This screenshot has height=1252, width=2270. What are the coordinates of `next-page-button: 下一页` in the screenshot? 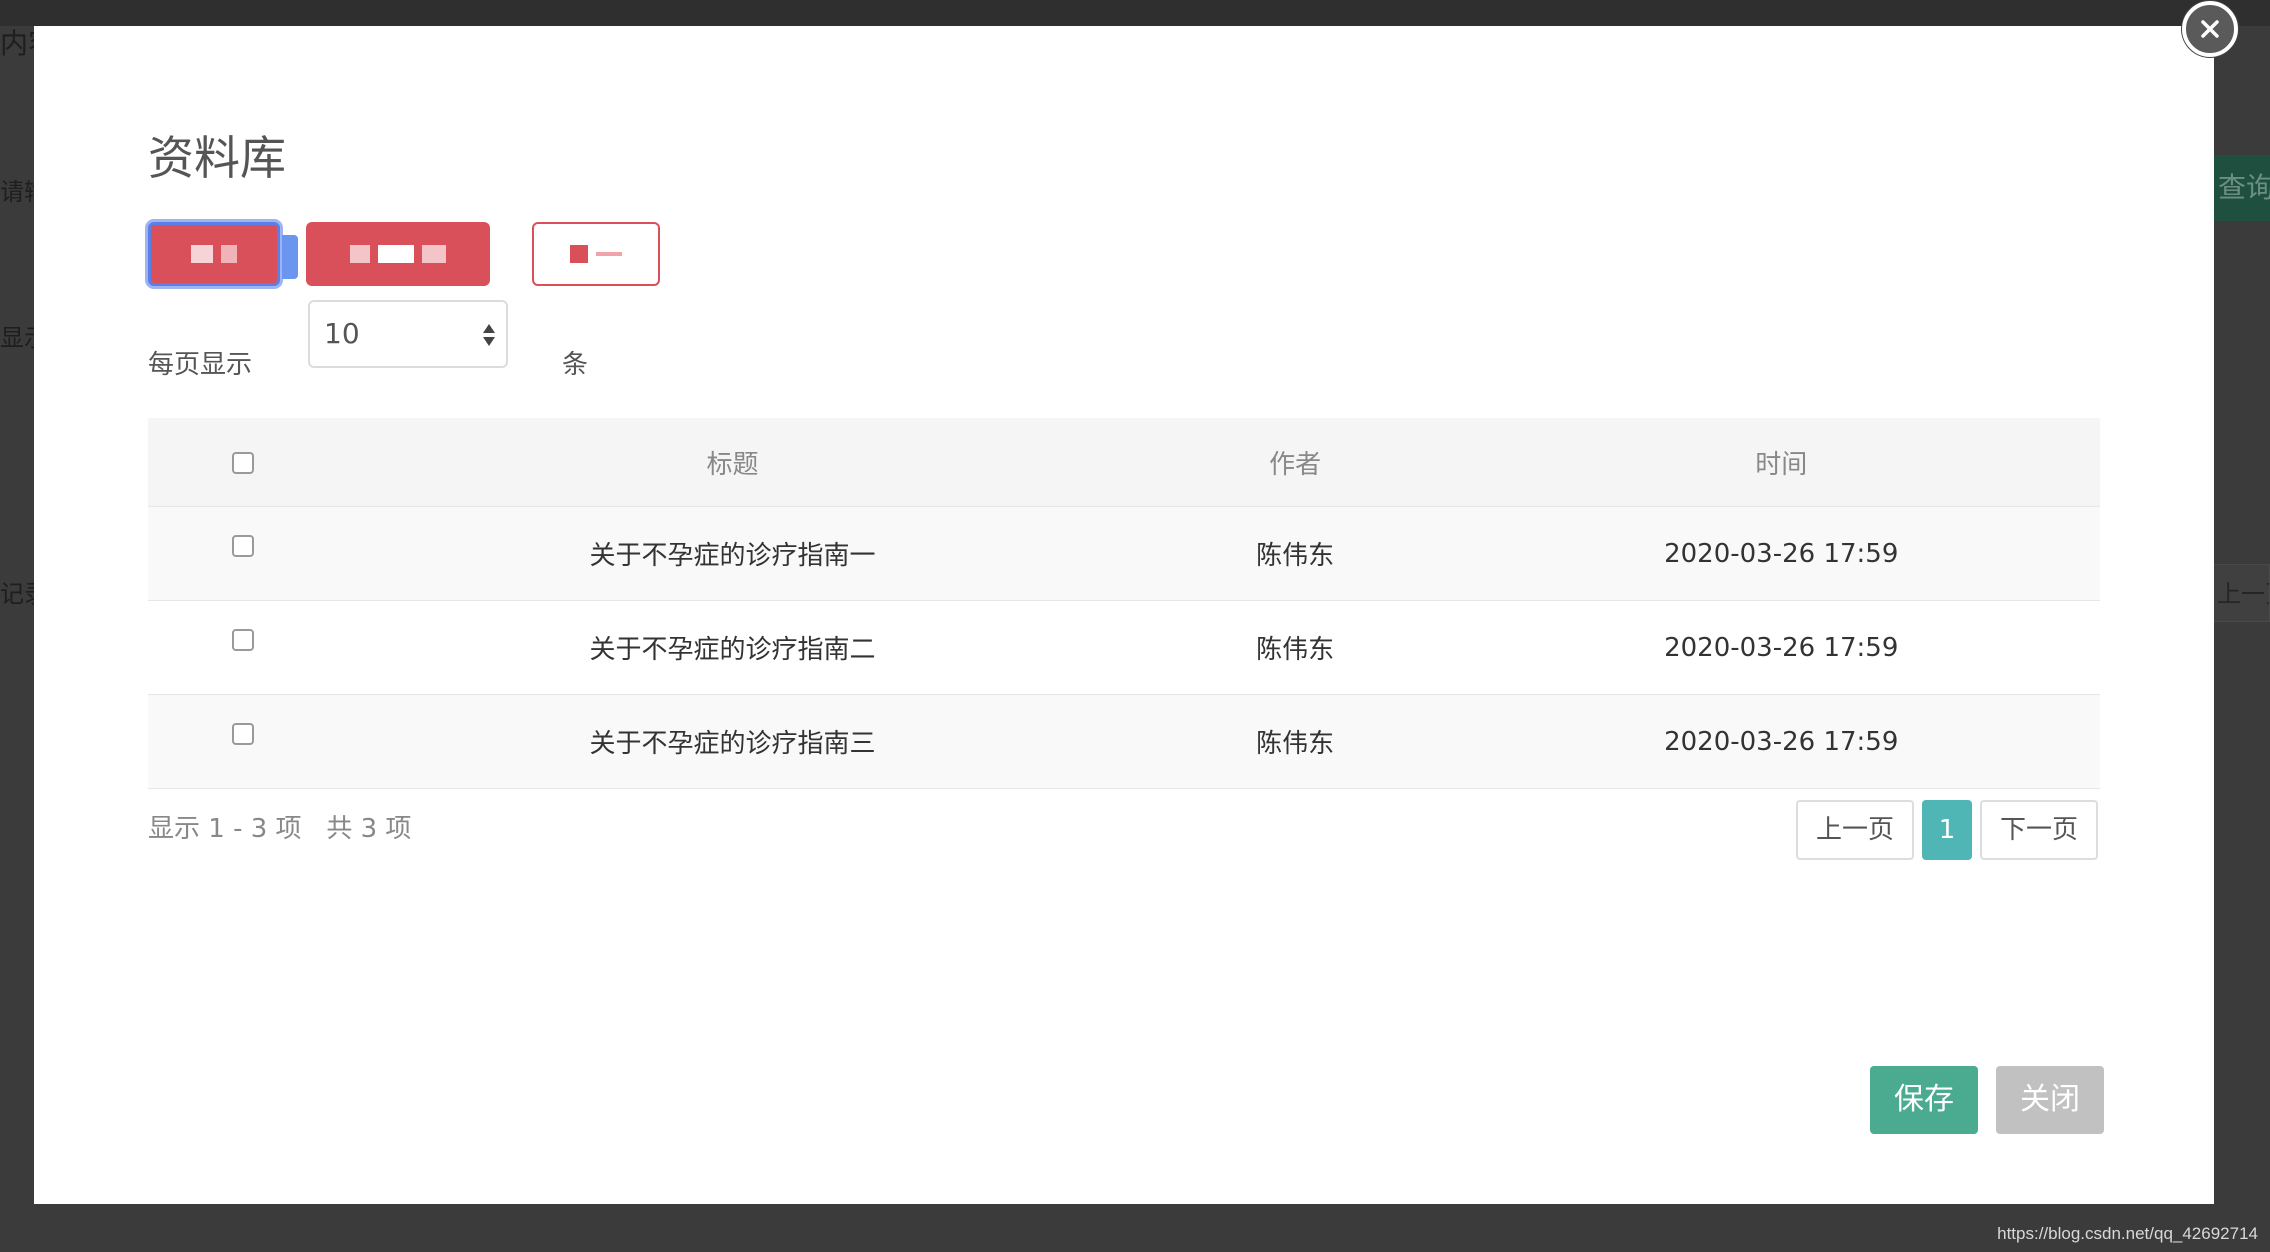 It's located at (2038, 830).